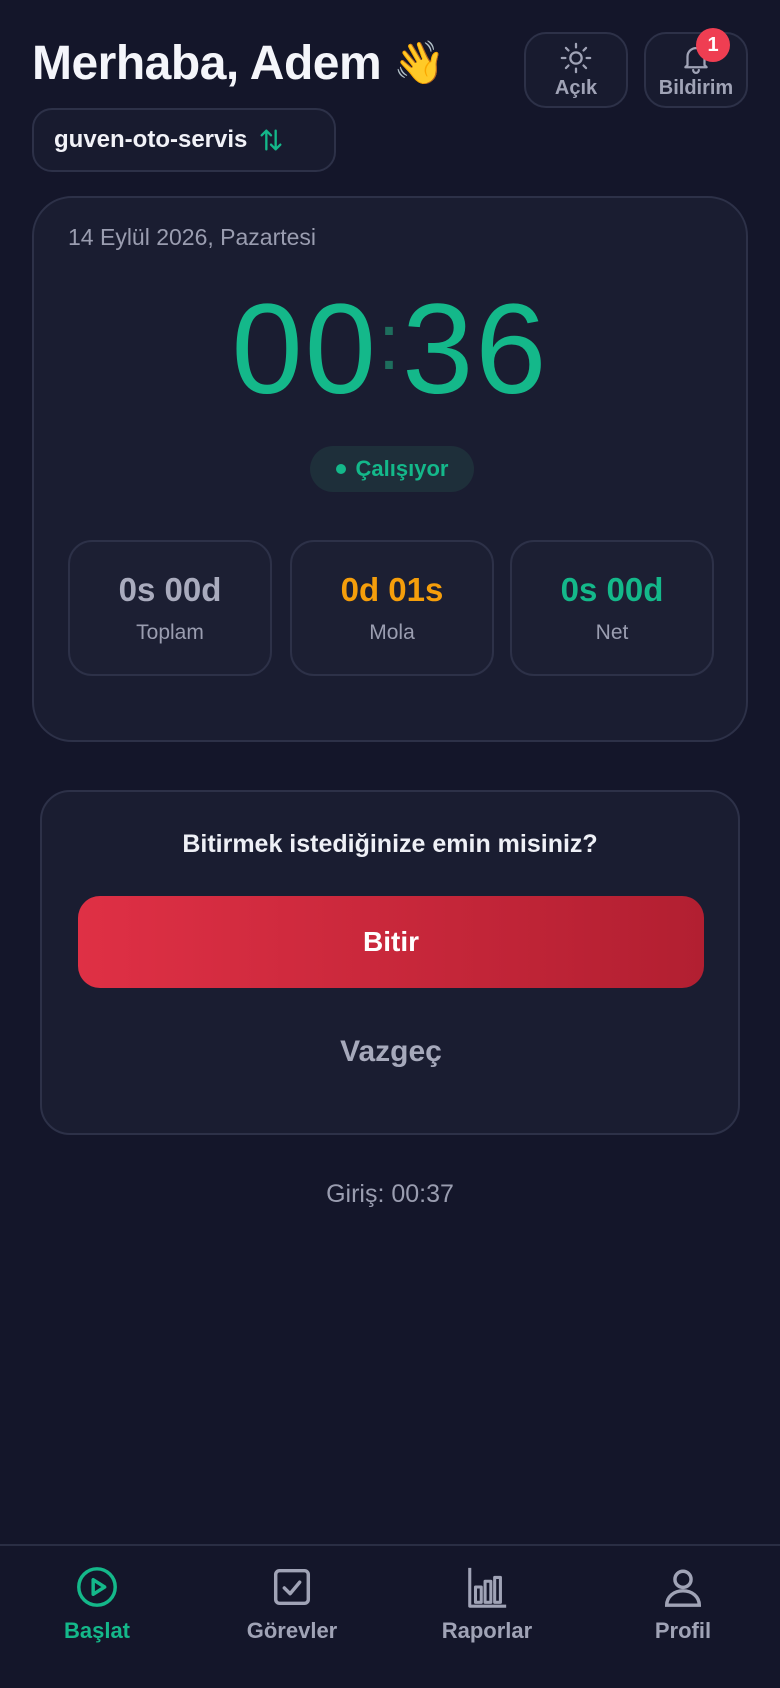 This screenshot has width=780, height=1688. I want to click on stat-net-value: 0s 00d, so click(612, 589).